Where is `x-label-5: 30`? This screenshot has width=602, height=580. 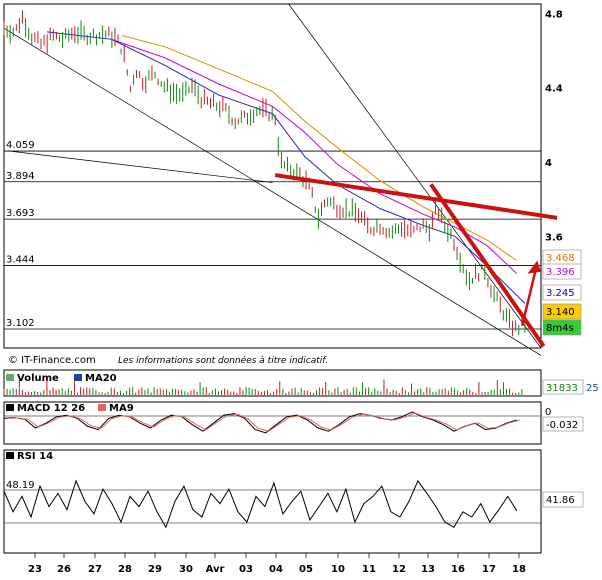 x-label-5: 30 is located at coordinates (186, 569).